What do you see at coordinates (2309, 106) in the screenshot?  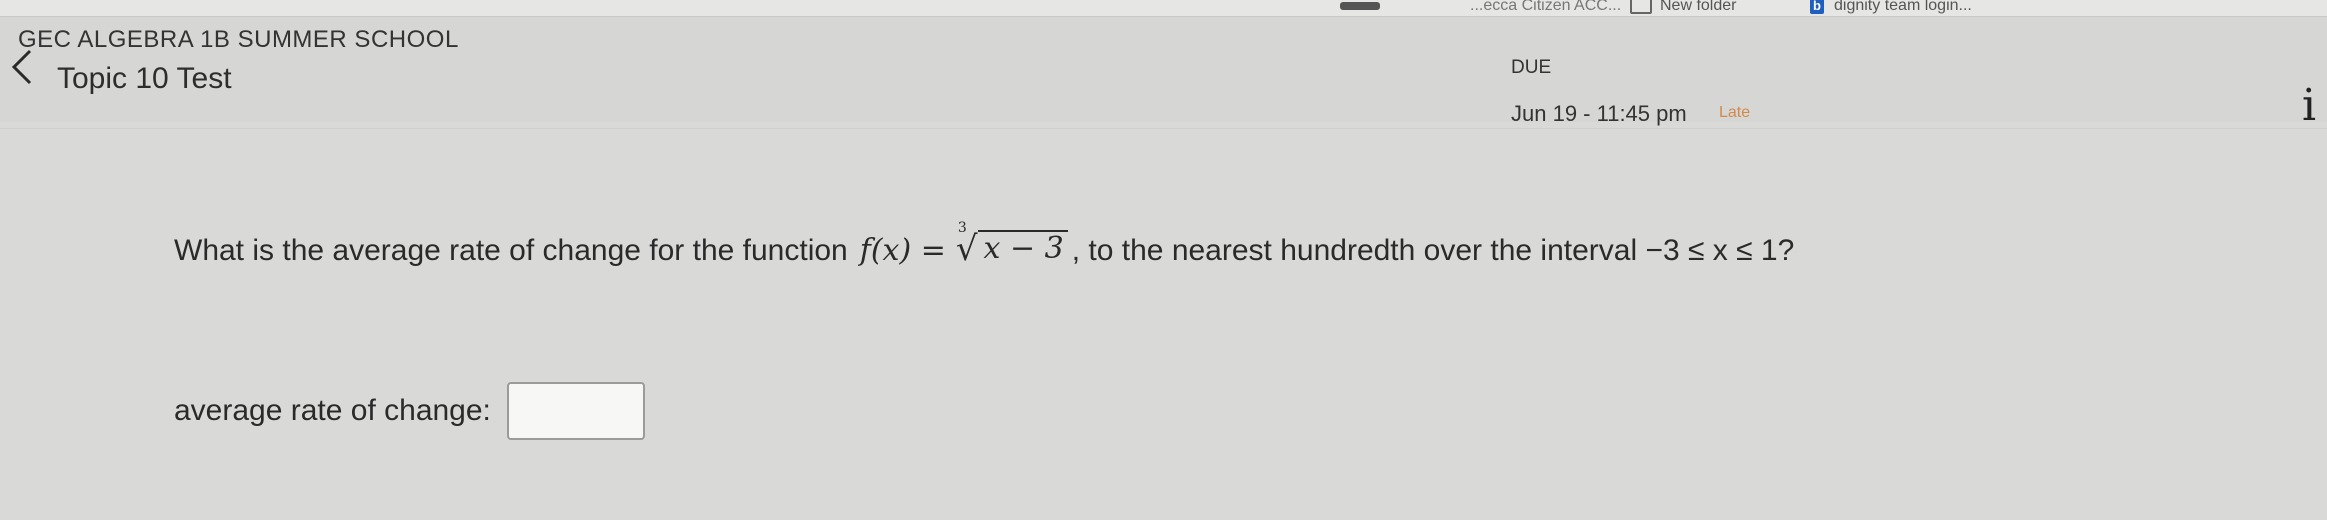 I see `info-icon: i` at bounding box center [2309, 106].